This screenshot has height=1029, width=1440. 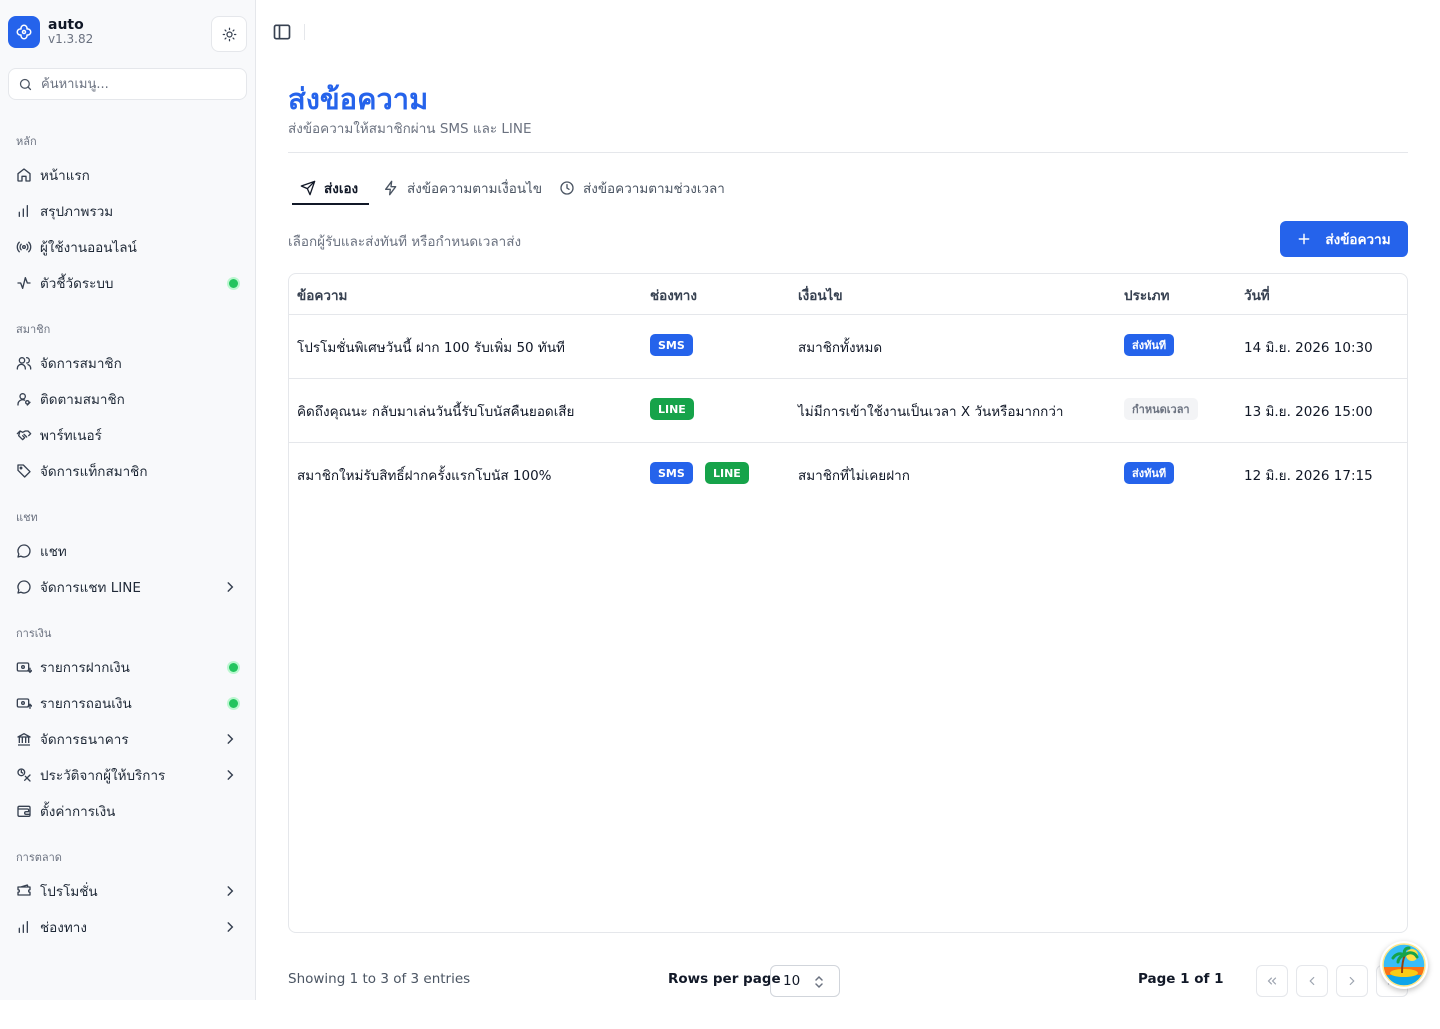 I want to click on chevrons-left-icon, so click(x=1272, y=981).